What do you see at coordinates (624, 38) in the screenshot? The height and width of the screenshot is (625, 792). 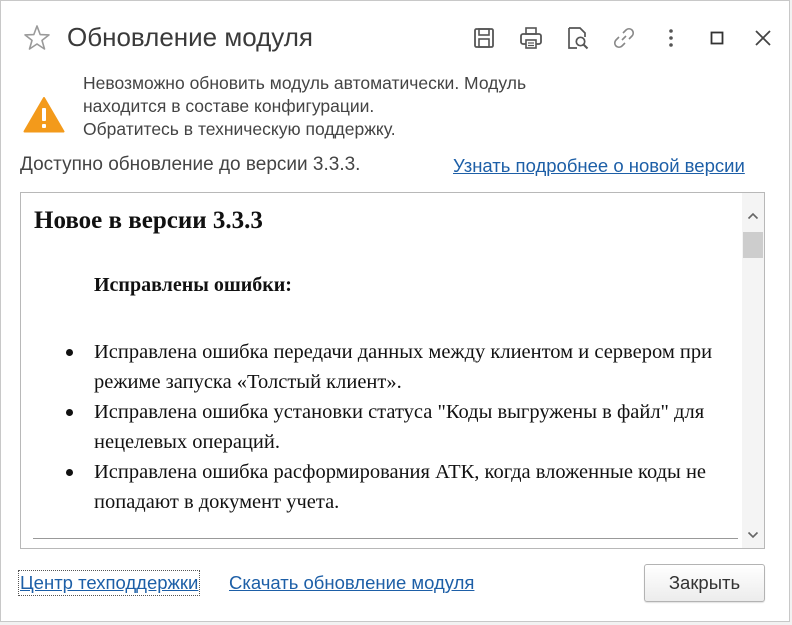 I see `link-icon` at bounding box center [624, 38].